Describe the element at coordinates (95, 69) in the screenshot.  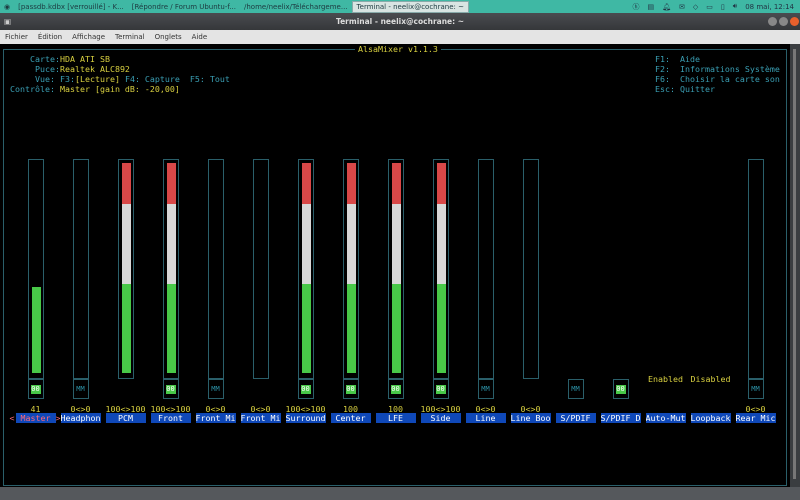
I see `info-value-puce: Realtek ALC892` at that location.